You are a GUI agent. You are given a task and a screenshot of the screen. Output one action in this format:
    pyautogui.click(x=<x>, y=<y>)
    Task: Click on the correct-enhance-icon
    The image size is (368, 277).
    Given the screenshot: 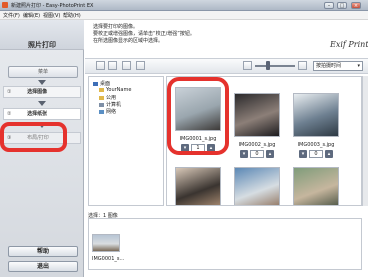 What is the action you would take?
    pyautogui.click(x=126, y=65)
    